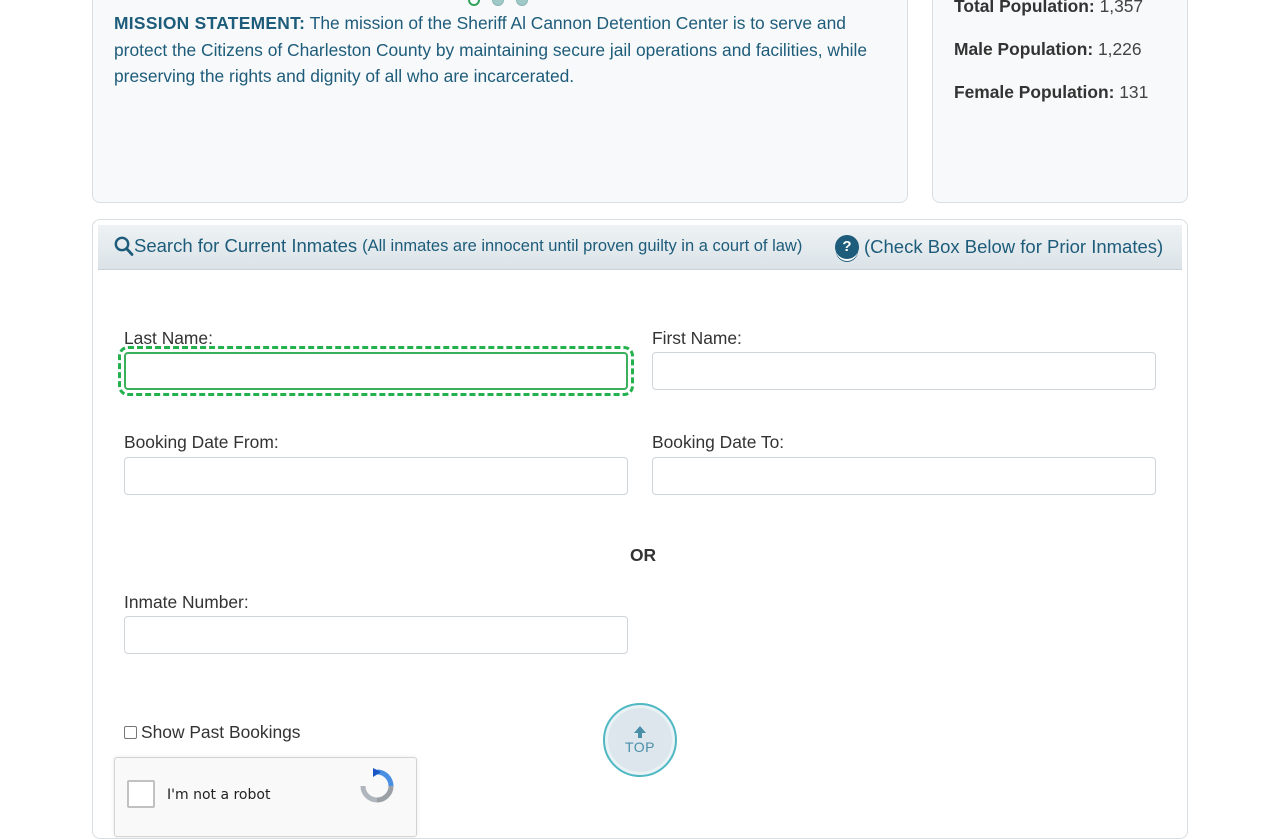 This screenshot has height=839, width=1280. What do you see at coordinates (219, 795) in the screenshot?
I see `recaptcha-label: I'm not a robot` at bounding box center [219, 795].